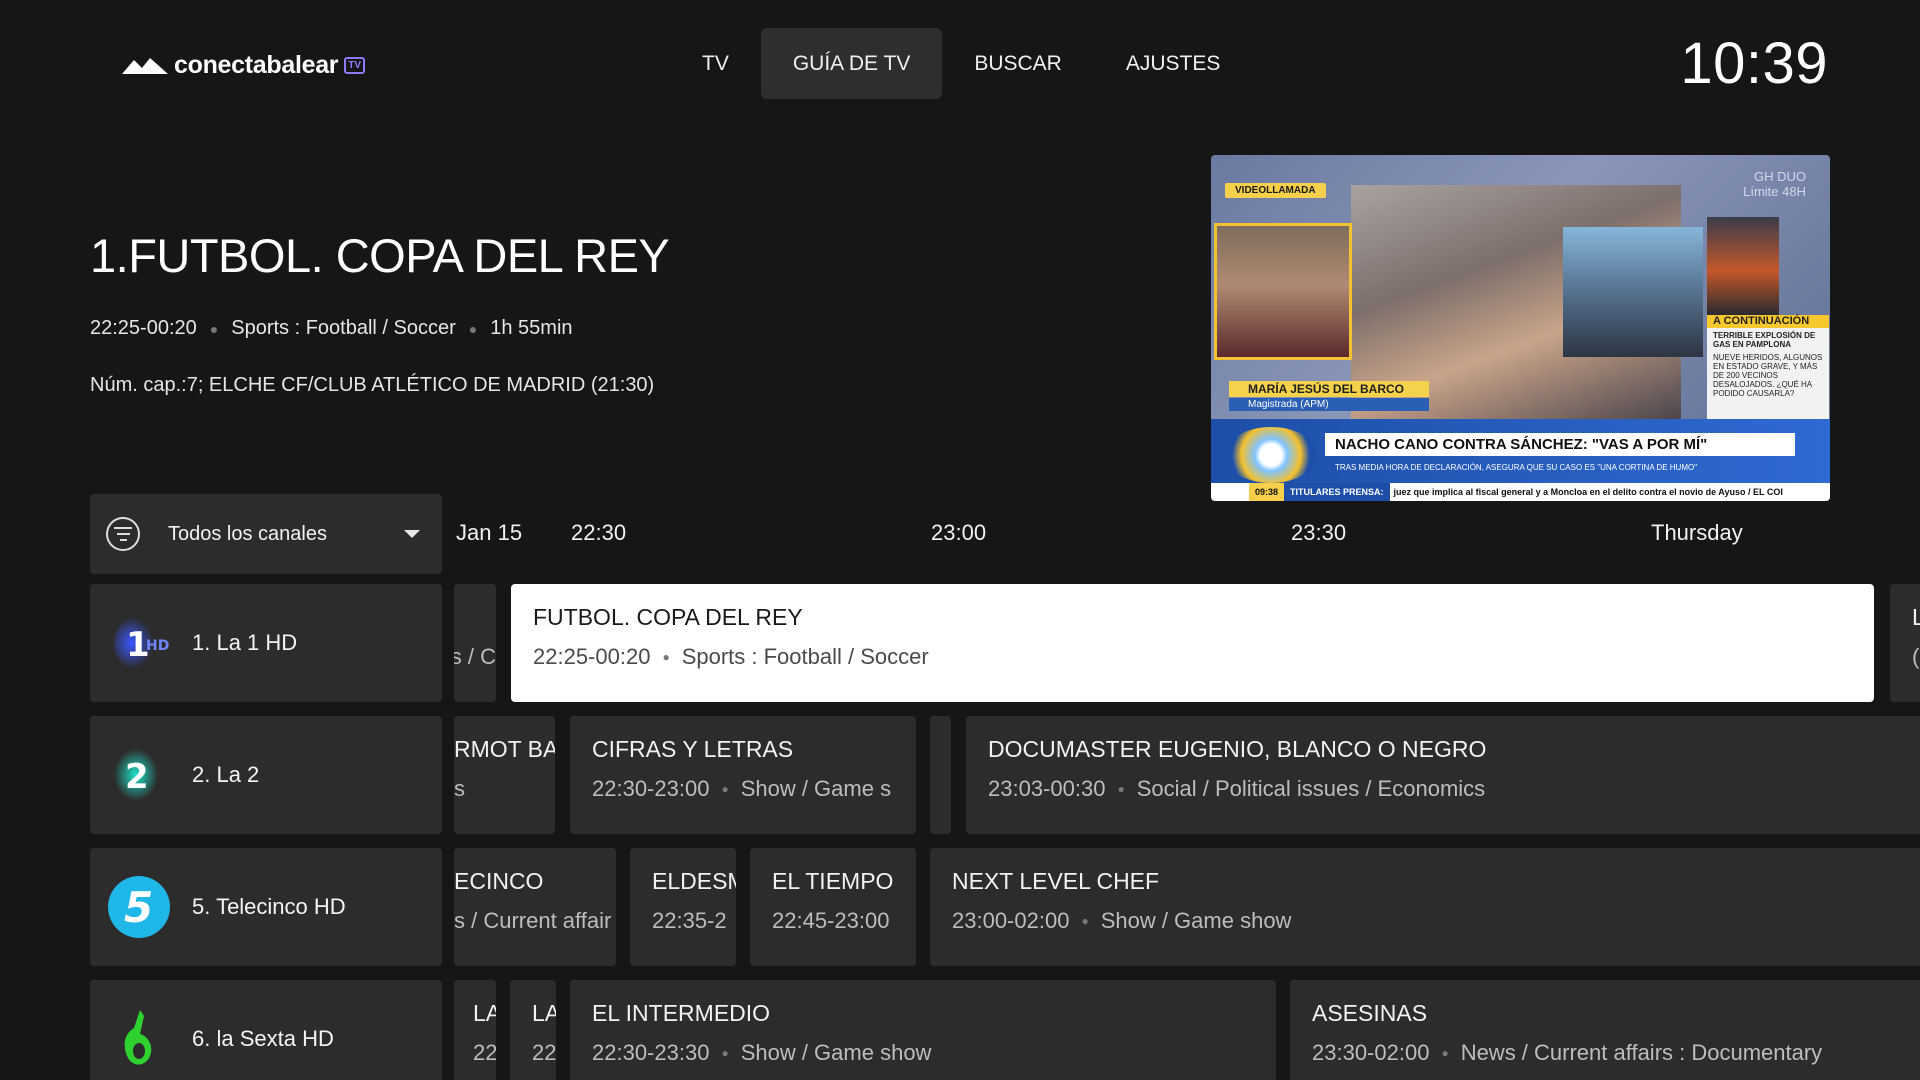 The height and width of the screenshot is (1080, 1920). I want to click on preview-ticker-time: 09:38, so click(1267, 492).